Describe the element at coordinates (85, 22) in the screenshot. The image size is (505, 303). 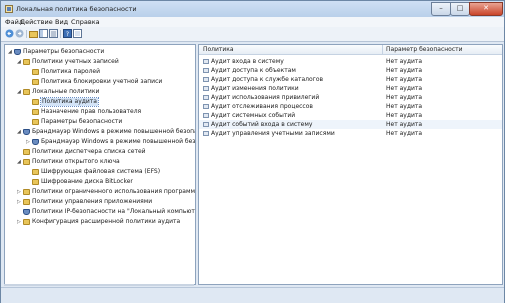
I see `menu-help: Справка` at that location.